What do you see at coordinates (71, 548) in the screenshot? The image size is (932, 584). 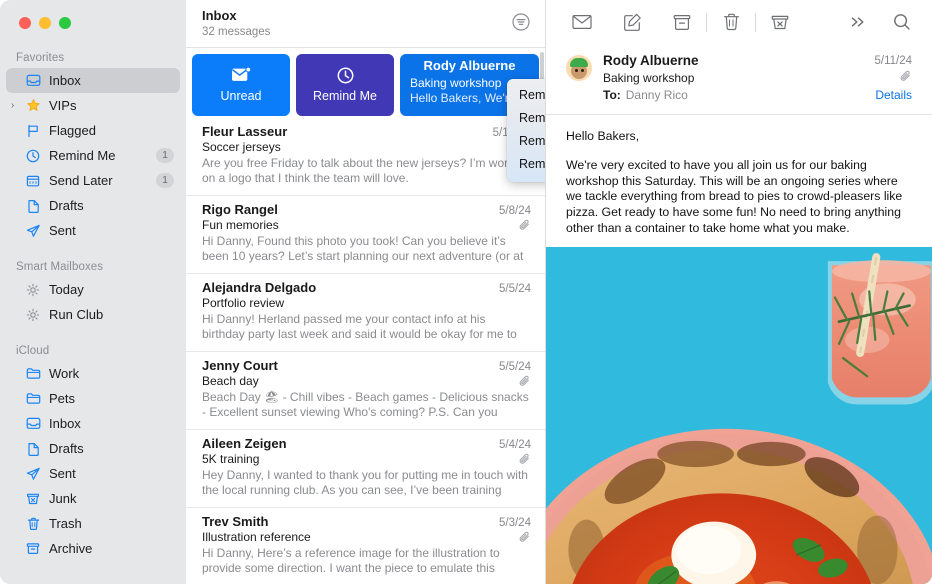 I see `sidebar-item-label: Archive` at bounding box center [71, 548].